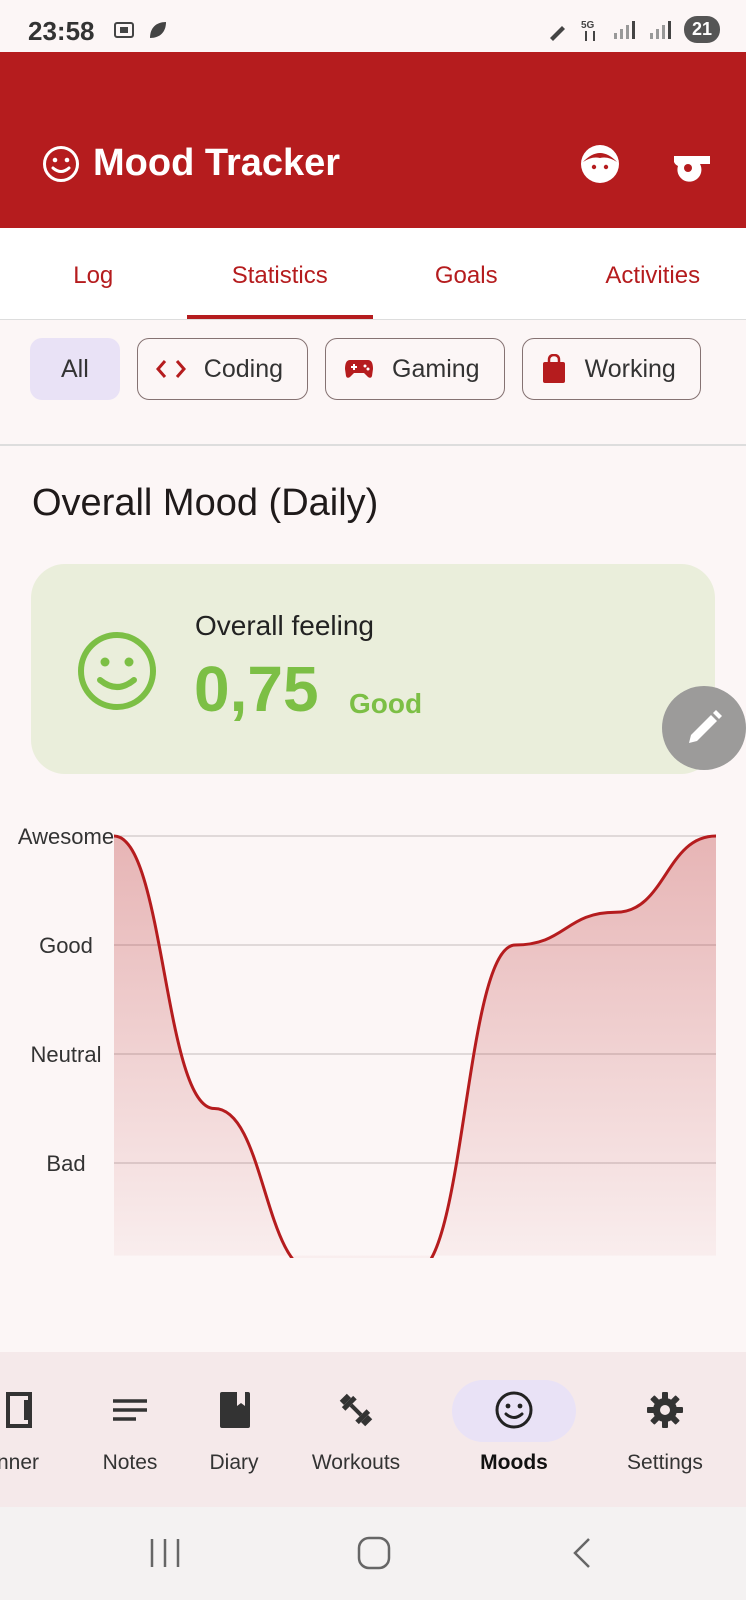 The width and height of the screenshot is (746, 1600). Describe the element at coordinates (217, 163) in the screenshot. I see `app-title: Mood Tracker` at that location.